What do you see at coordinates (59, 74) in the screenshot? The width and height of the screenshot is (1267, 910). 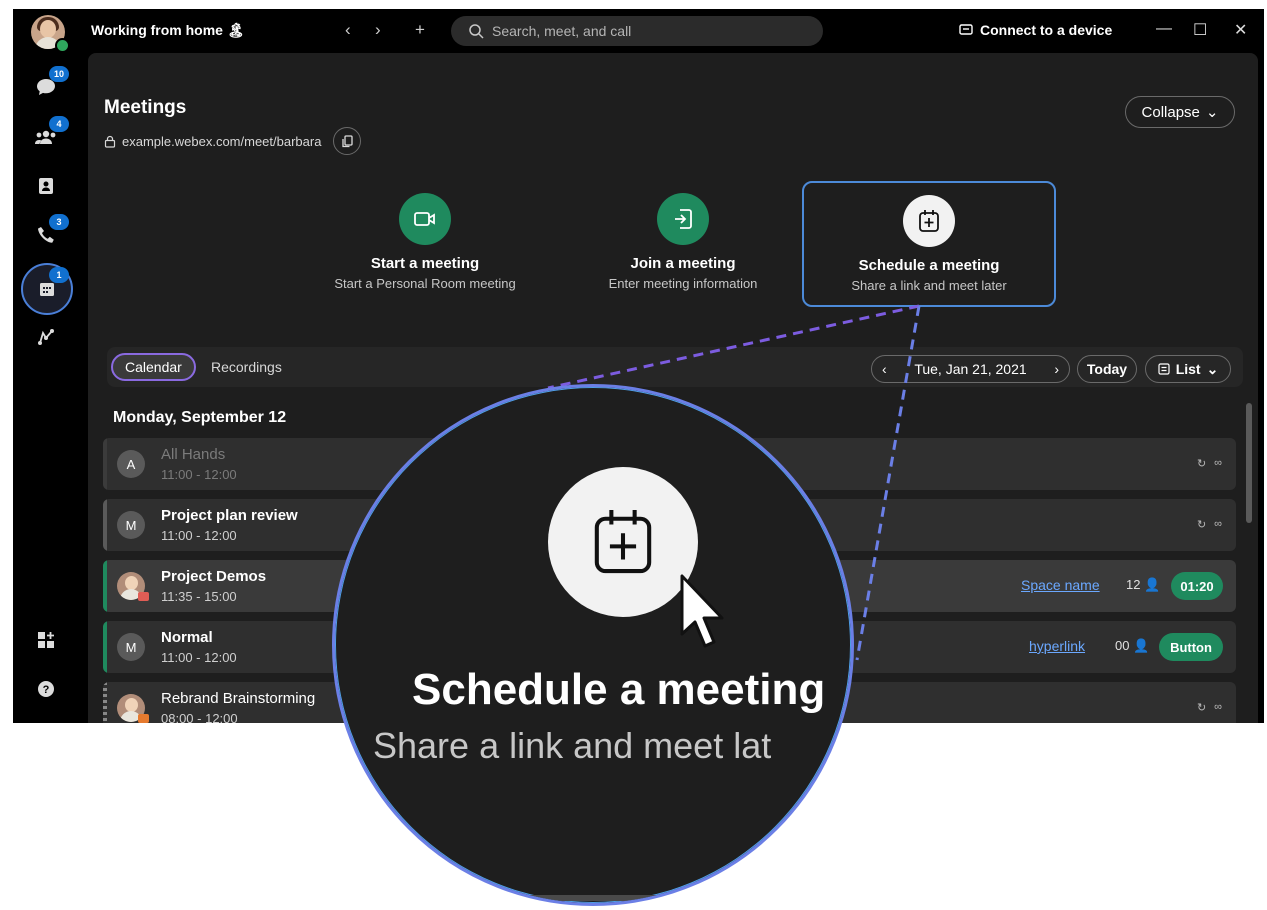 I see `messaging-badge: 10` at bounding box center [59, 74].